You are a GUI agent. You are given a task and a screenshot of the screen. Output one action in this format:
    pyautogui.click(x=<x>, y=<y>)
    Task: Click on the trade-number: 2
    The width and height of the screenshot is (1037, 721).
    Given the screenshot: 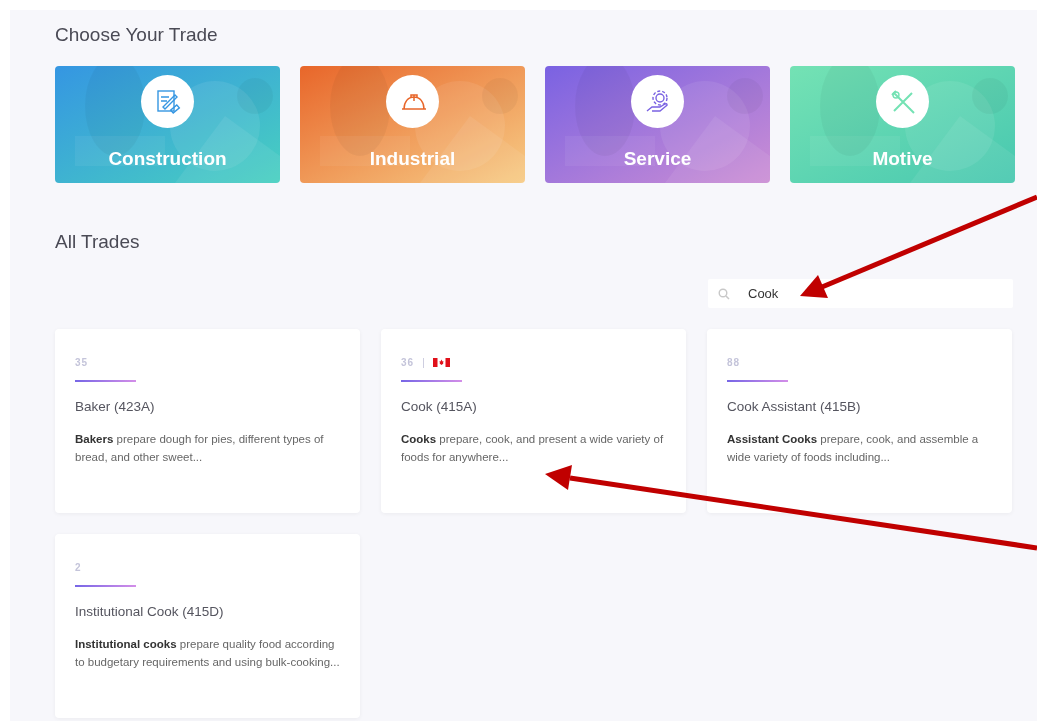 What is the action you would take?
    pyautogui.click(x=78, y=567)
    